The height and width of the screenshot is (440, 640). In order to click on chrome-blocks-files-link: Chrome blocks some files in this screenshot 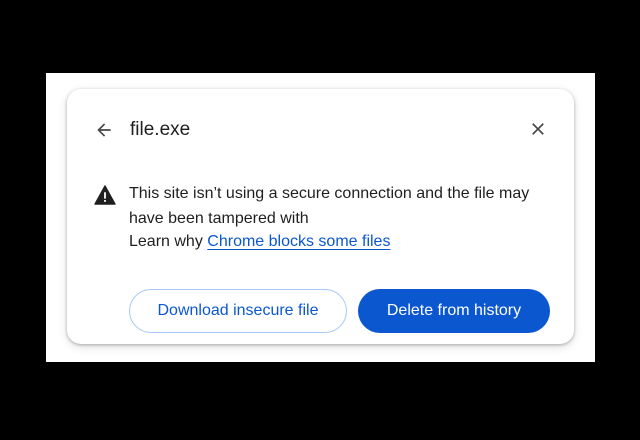, I will do `click(298, 241)`.